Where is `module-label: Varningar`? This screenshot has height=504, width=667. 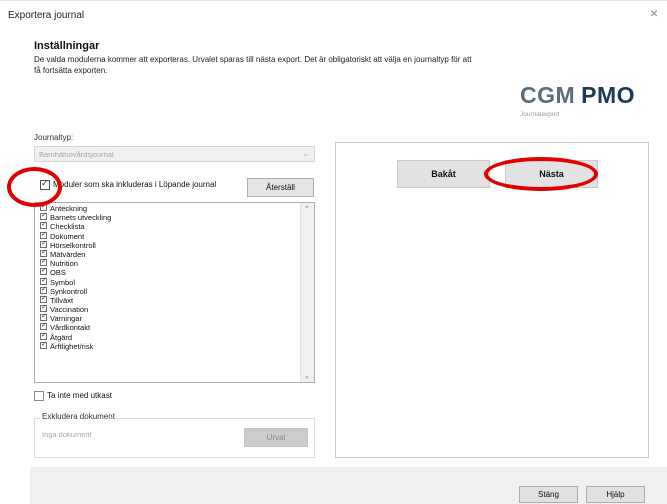
module-label: Varningar is located at coordinates (66, 319).